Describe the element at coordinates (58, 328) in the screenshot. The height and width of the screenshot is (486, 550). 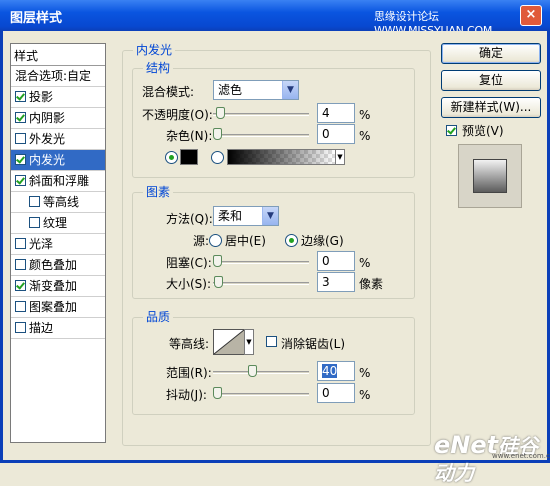
I see `style-item: 描边` at that location.